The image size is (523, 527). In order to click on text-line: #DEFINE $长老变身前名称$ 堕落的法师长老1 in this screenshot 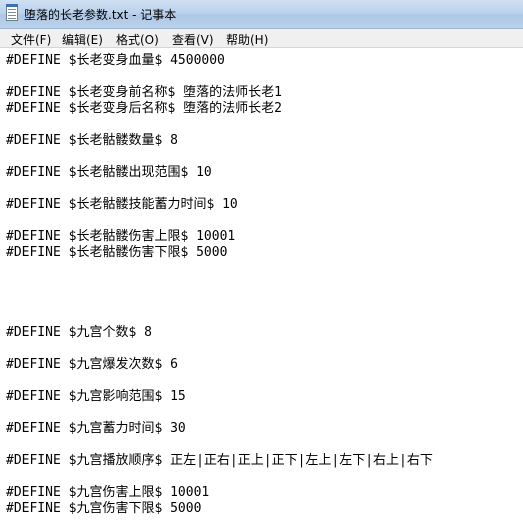, I will do `click(144, 92)`.